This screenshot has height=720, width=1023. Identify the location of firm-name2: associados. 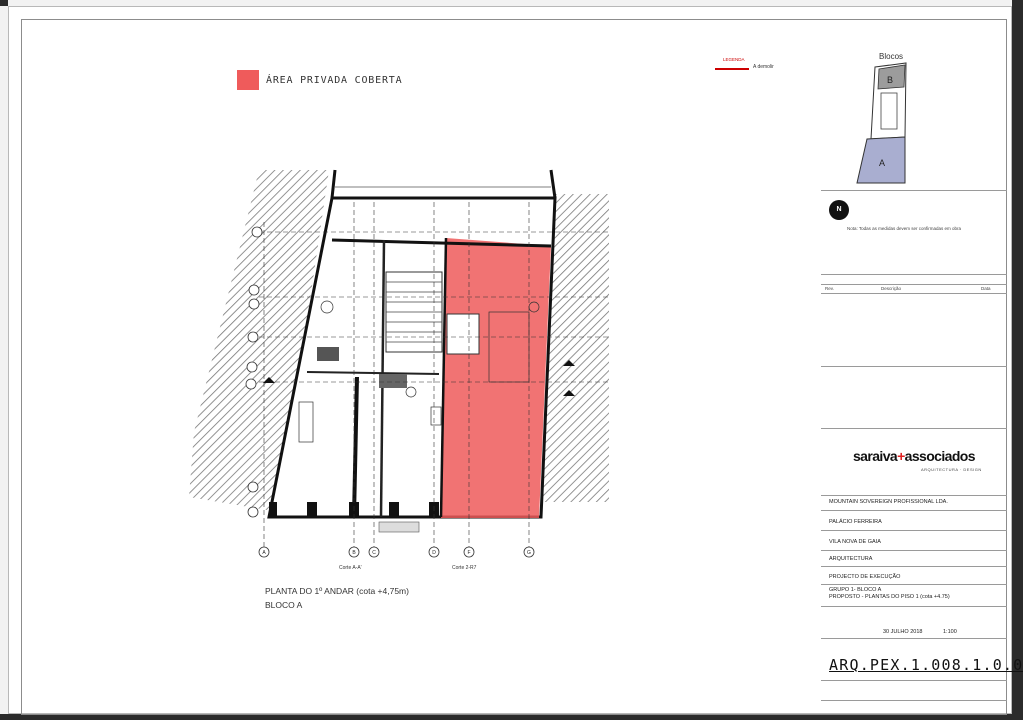
(940, 456).